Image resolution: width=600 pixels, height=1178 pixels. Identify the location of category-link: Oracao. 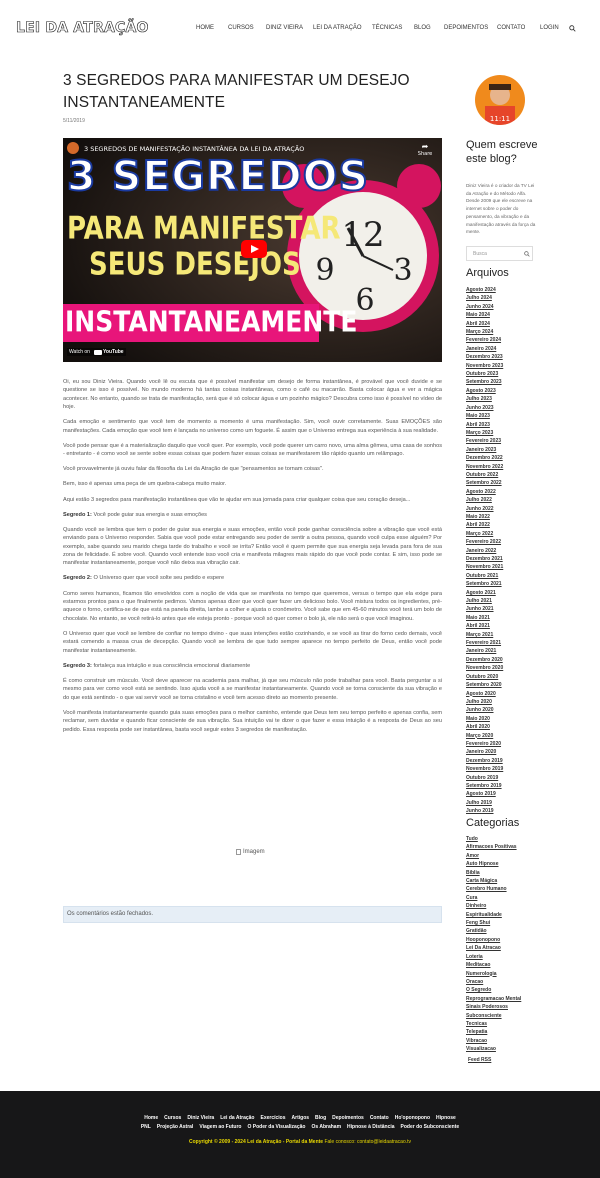
(493, 982).